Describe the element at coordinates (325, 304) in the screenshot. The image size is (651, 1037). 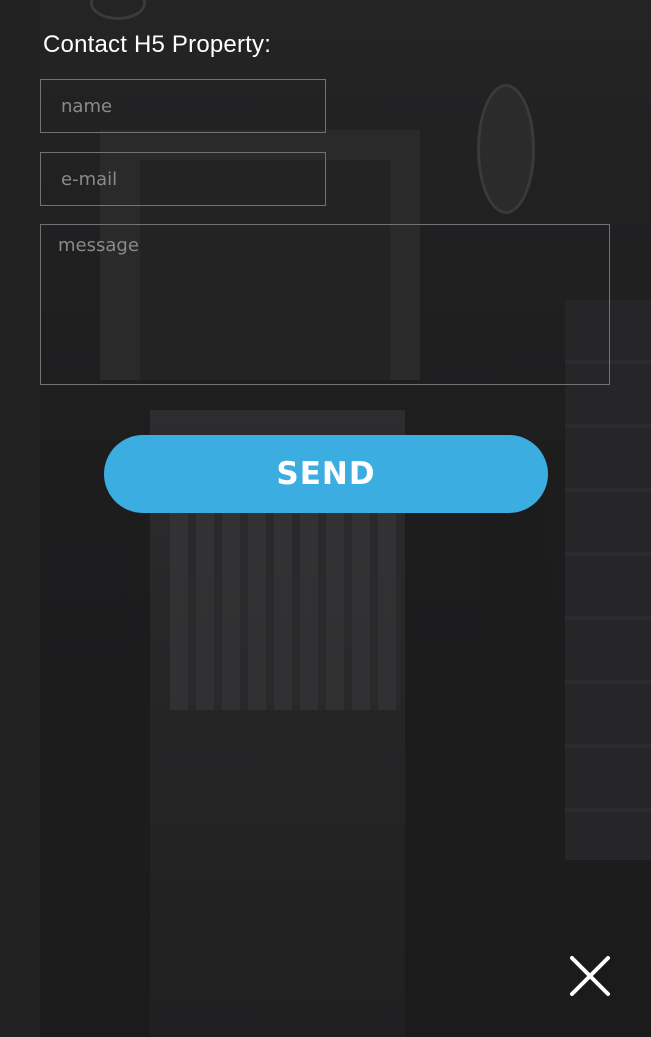
I see `message-textarea` at that location.